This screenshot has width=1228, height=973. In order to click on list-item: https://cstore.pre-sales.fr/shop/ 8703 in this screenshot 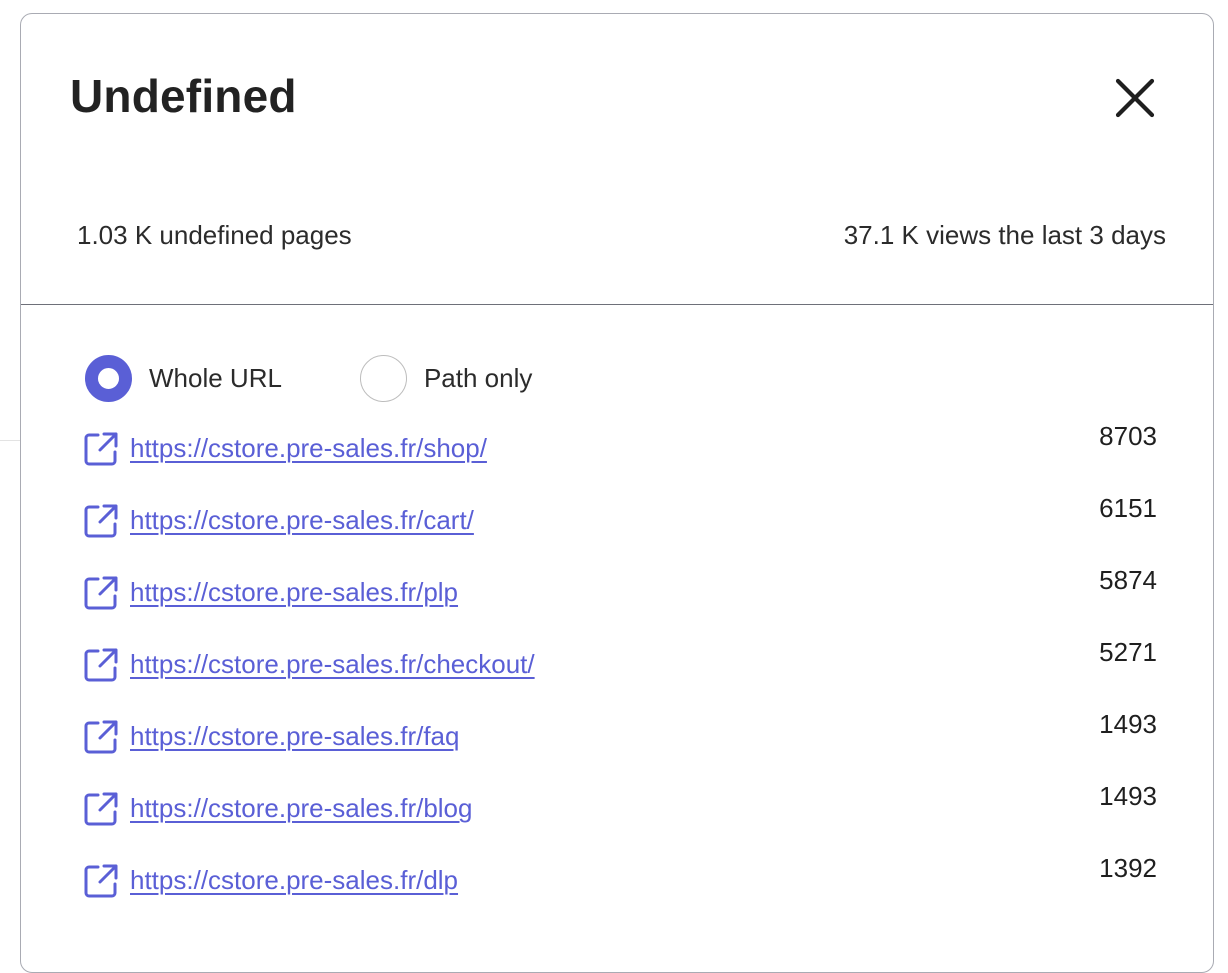, I will do `click(617, 453)`.